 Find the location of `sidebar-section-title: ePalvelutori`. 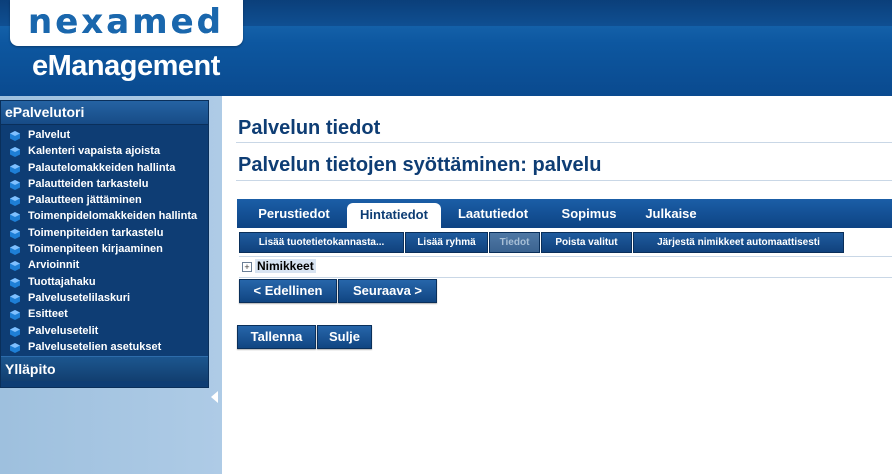

sidebar-section-title: ePalvelutori is located at coordinates (104, 113).